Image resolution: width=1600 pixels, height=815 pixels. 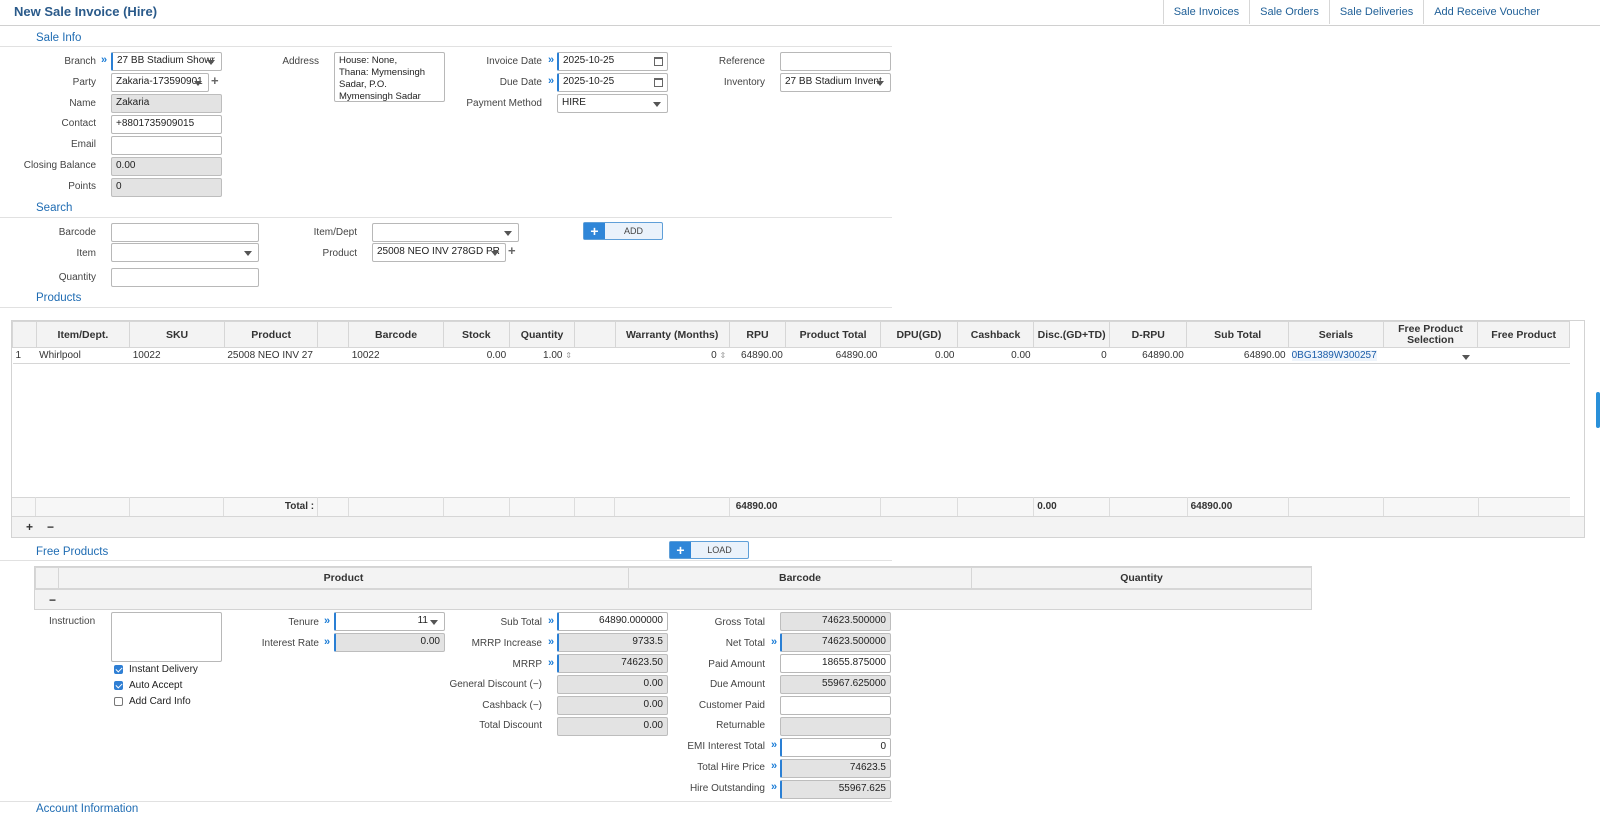 I want to click on paid-amount-field: 18655.875000, so click(x=835, y=663).